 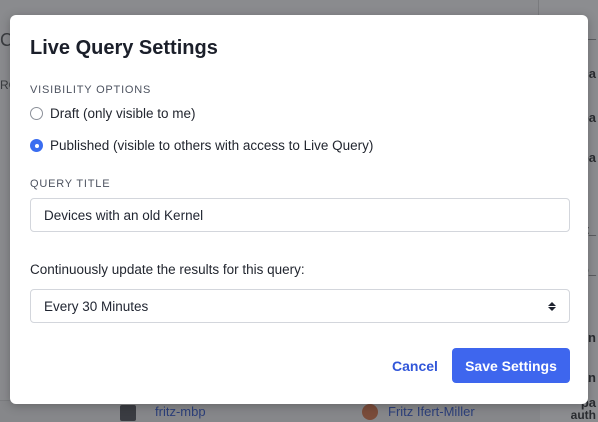 I want to click on avatar, so click(x=370, y=412).